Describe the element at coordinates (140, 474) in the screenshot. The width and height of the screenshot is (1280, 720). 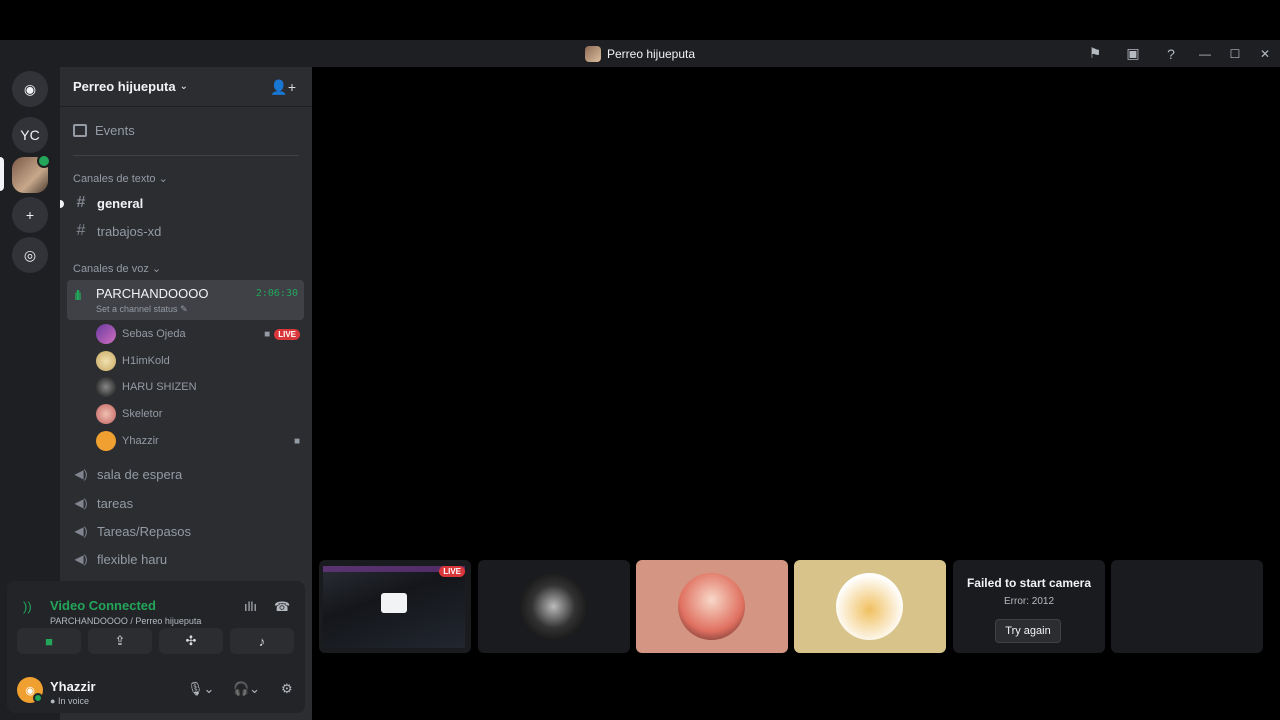
I see `channel-label: sala de espera` at that location.